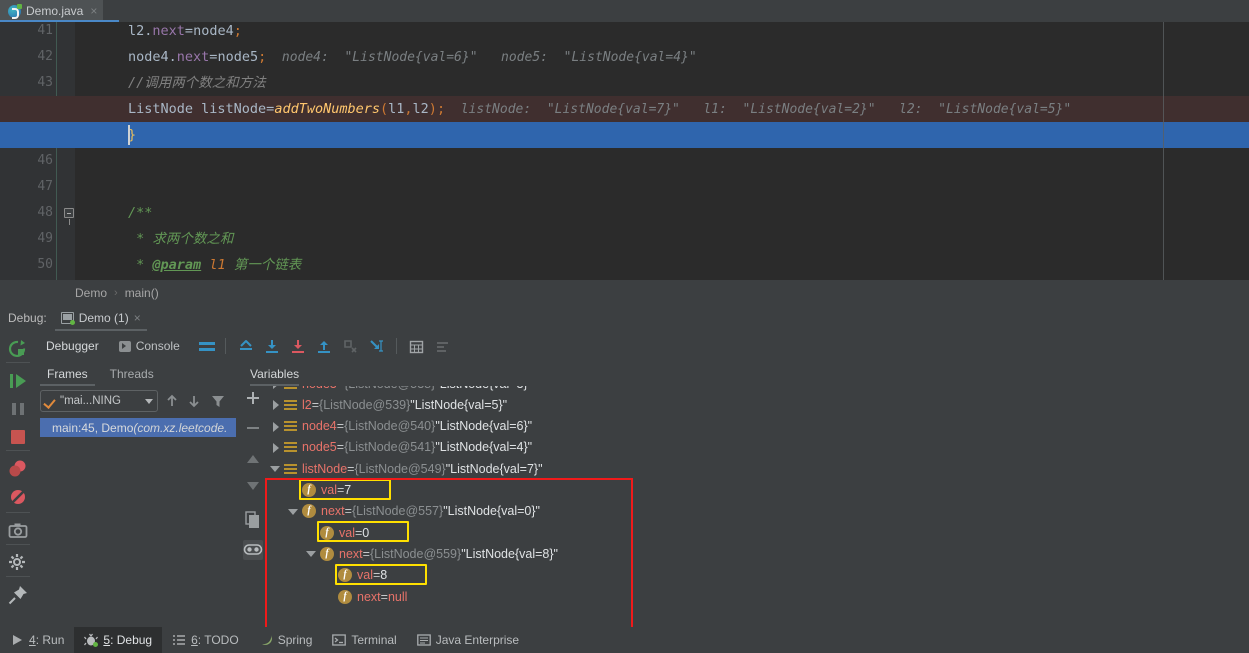 This screenshot has width=1249, height=653. What do you see at coordinates (116, 292) in the screenshot?
I see `chevron-right-icon: ›` at bounding box center [116, 292].